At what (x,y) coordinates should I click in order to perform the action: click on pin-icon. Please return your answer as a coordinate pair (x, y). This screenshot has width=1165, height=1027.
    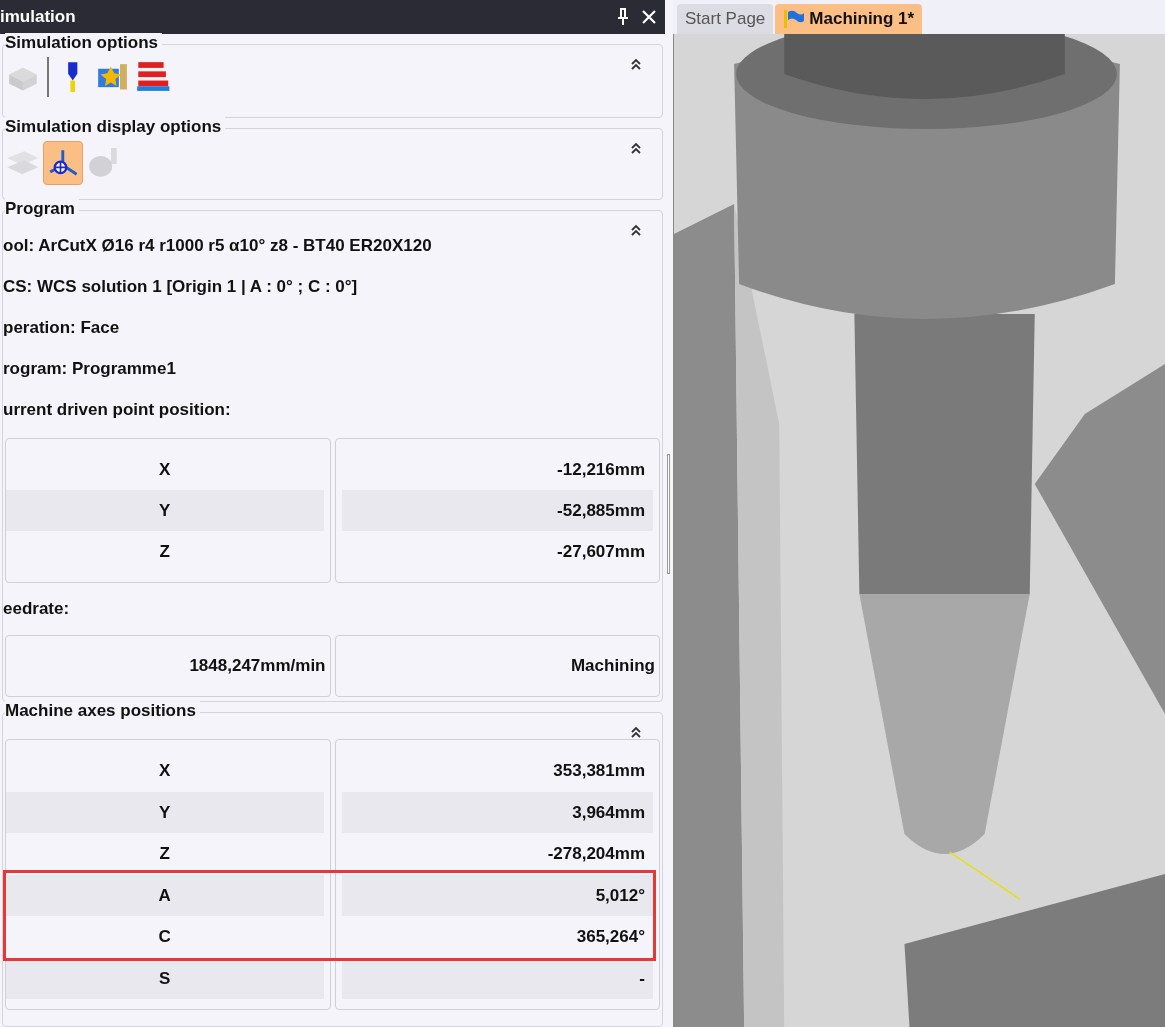
    Looking at the image, I should click on (623, 17).